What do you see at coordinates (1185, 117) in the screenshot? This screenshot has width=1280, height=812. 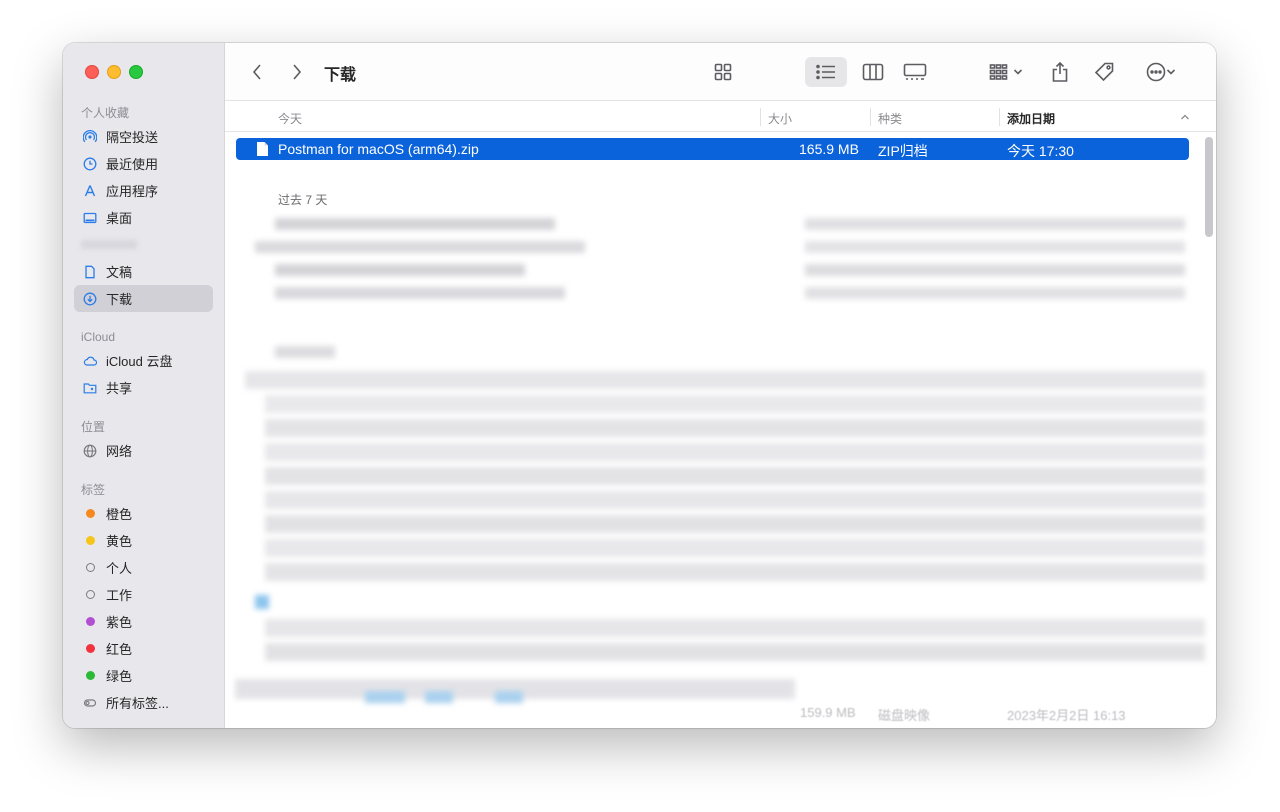 I see `sort-ascending-icon` at bounding box center [1185, 117].